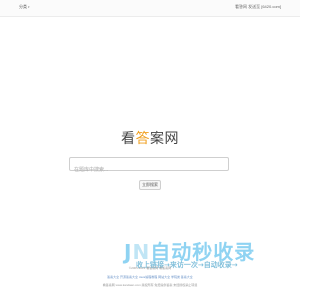 This screenshot has width=320, height=300. Describe the element at coordinates (150, 268) in the screenshot. I see `footer-copyright: ©2005-2021 看答案网 看答案网` at that location.